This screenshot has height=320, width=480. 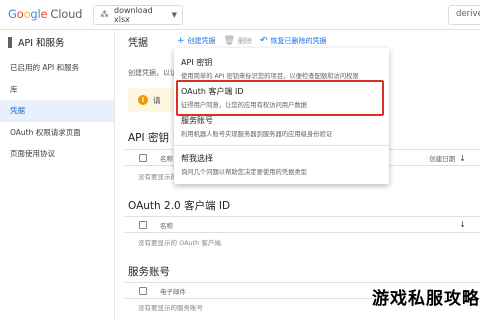 I want to click on sort-control: ↓, so click(x=460, y=224).